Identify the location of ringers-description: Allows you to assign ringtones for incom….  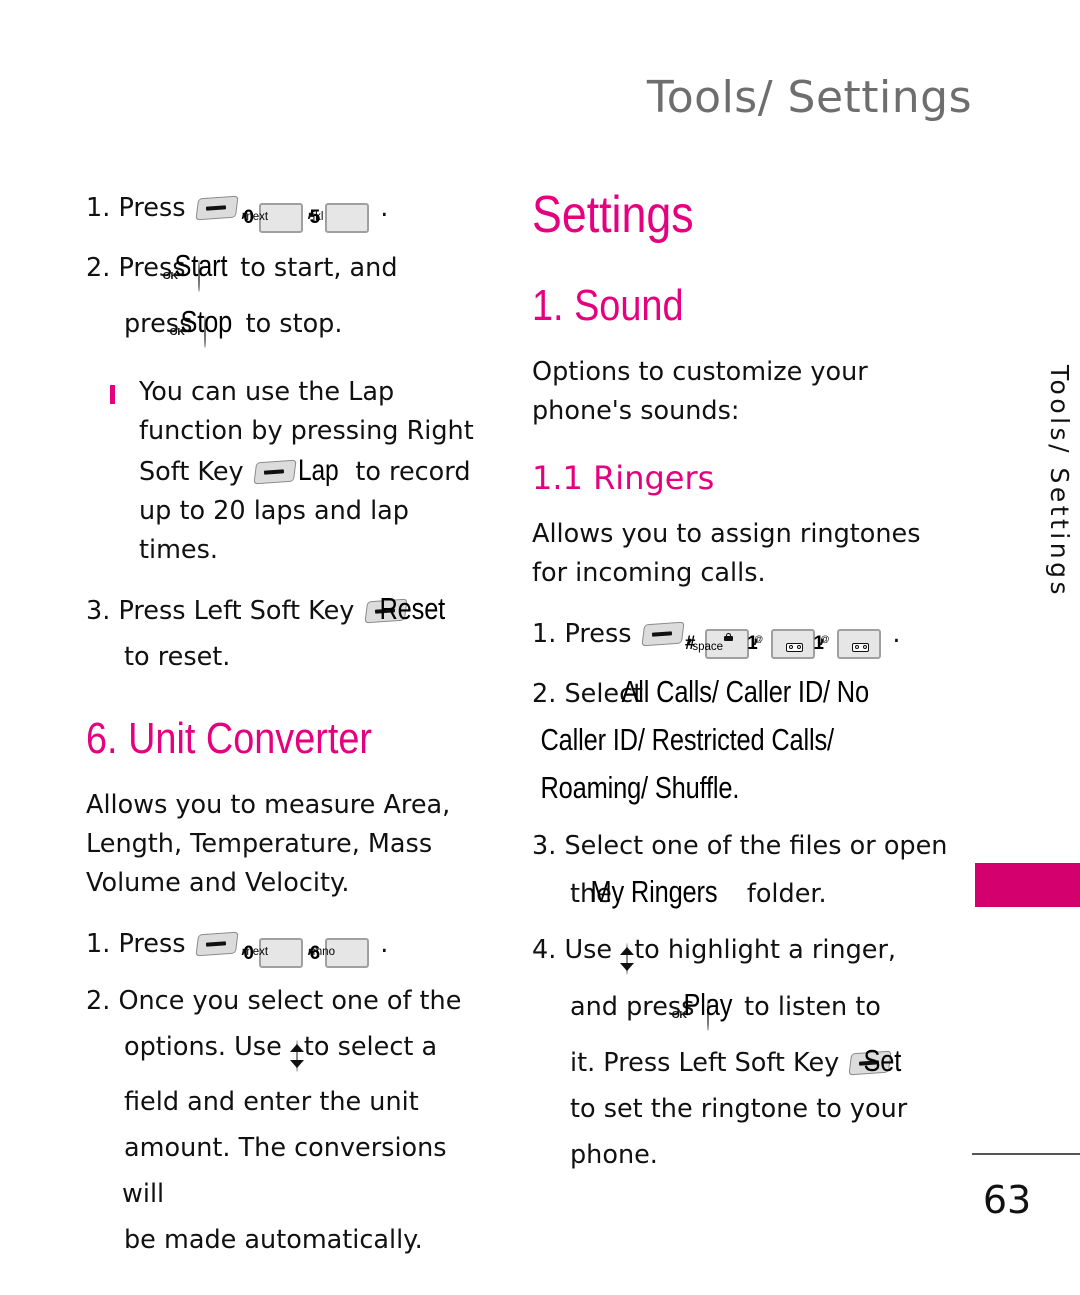
(726, 553).